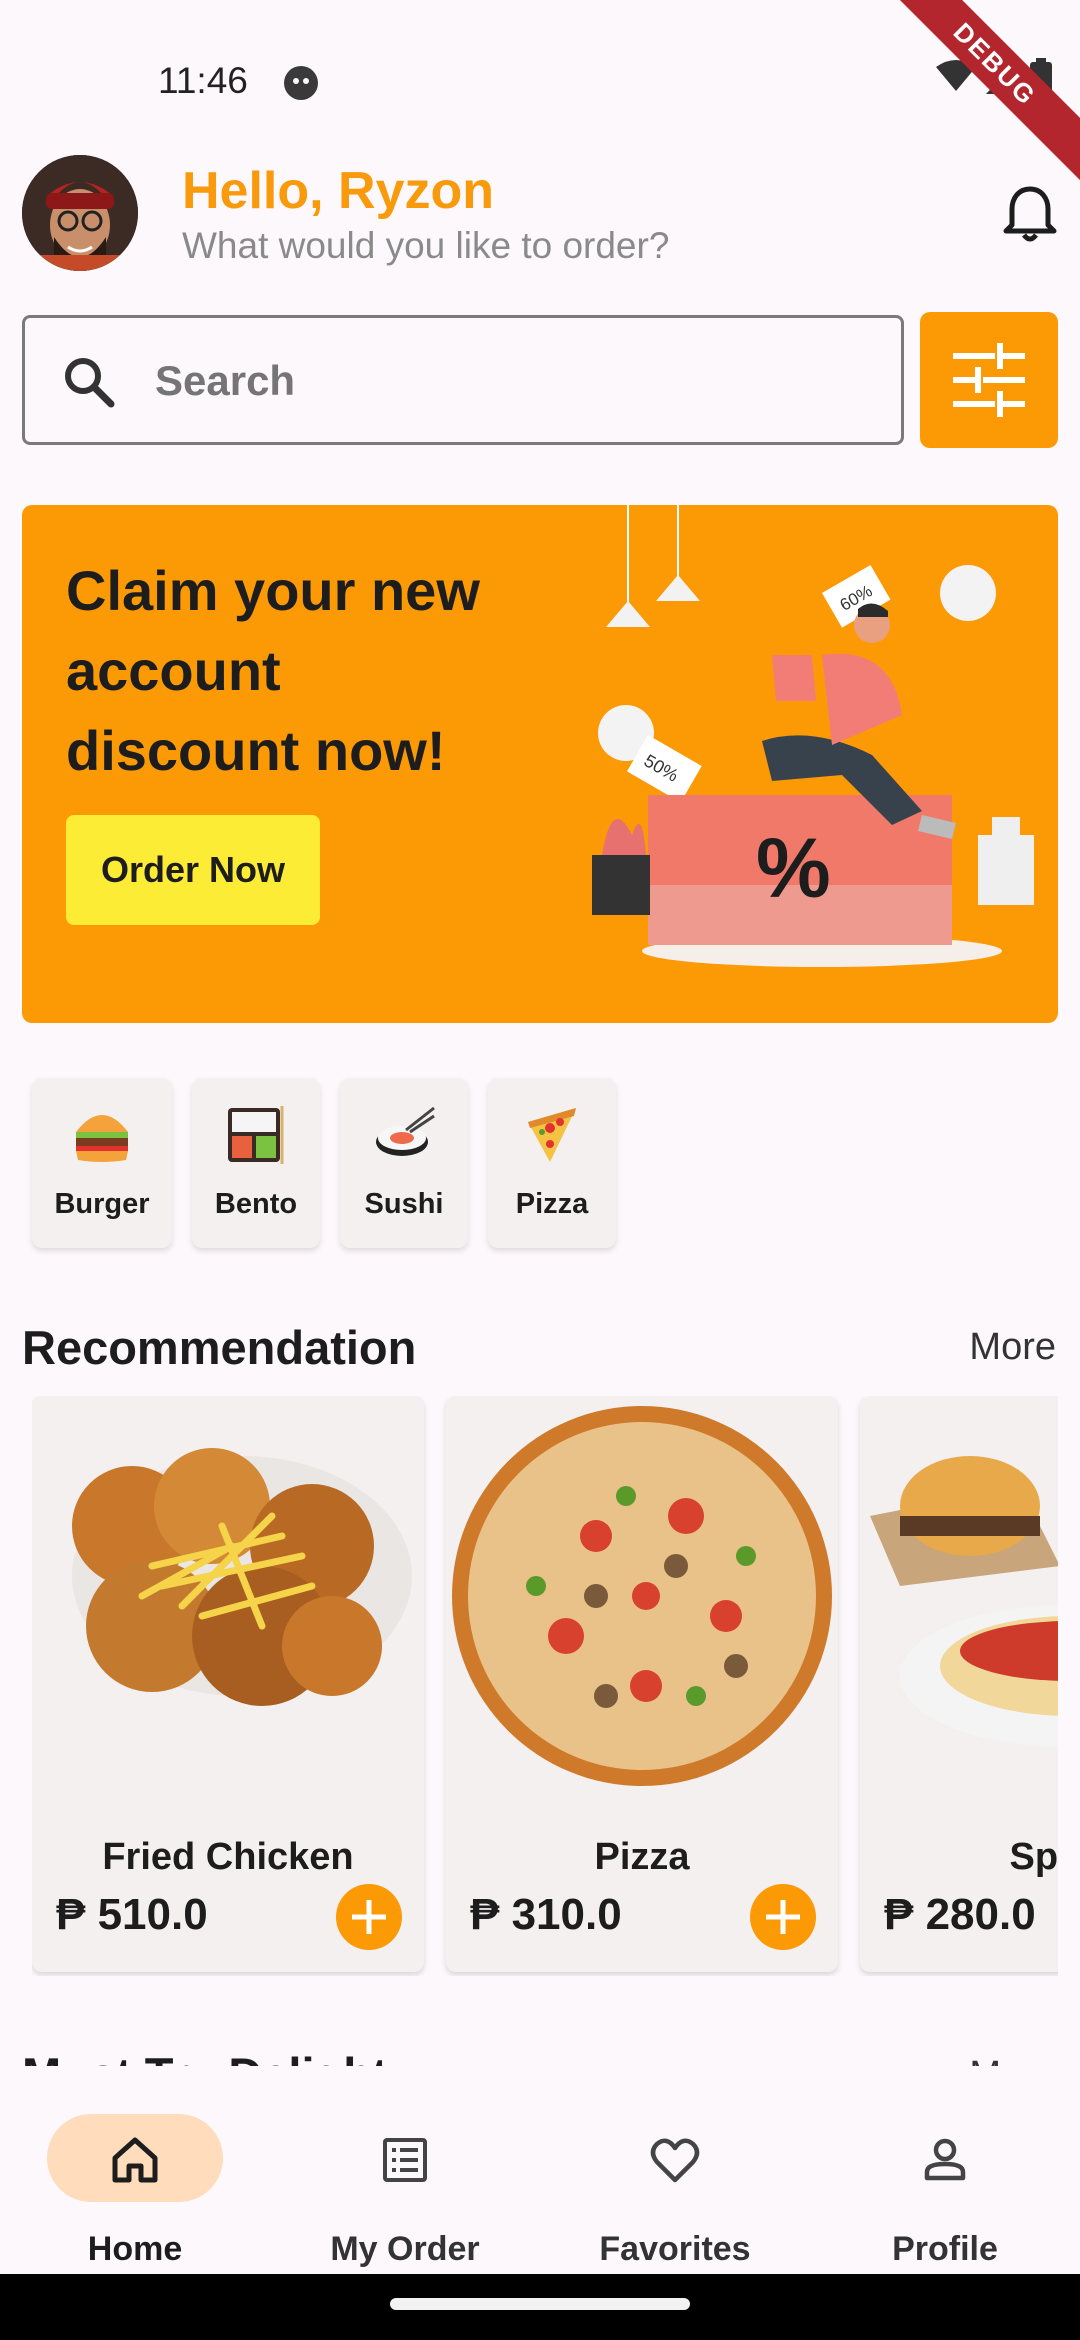  Describe the element at coordinates (505, 381) in the screenshot. I see `search-input` at that location.